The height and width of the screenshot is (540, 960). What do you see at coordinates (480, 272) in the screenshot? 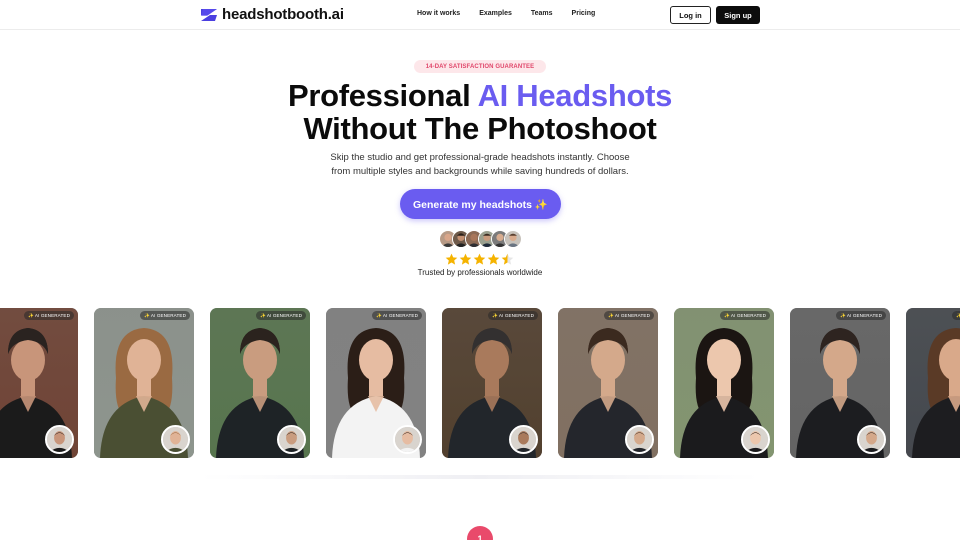
I see `trusted-text: Trusted by professionals worldwide` at bounding box center [480, 272].